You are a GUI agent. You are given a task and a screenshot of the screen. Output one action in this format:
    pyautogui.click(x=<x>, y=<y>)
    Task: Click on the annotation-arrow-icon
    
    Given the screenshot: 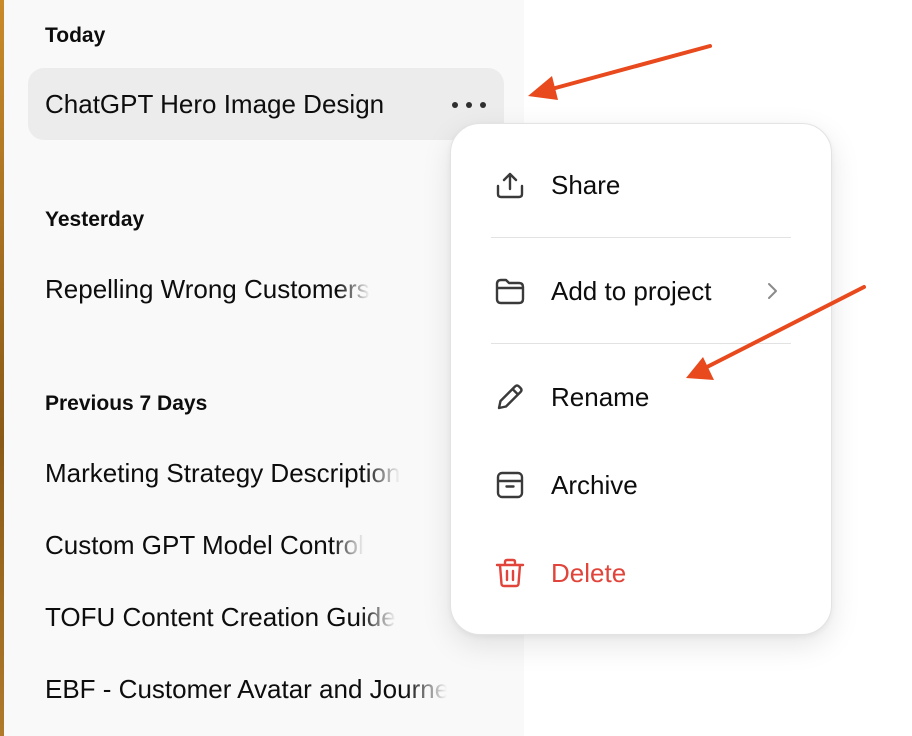 What is the action you would take?
    pyautogui.click(x=620, y=72)
    